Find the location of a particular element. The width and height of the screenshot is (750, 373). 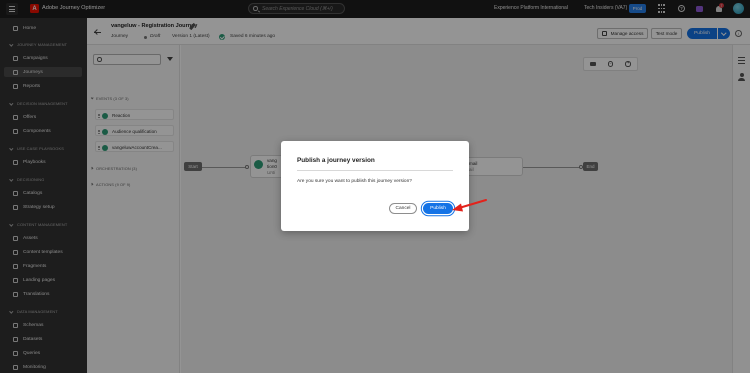

dialog-publish-button: Publish is located at coordinates (438, 208).